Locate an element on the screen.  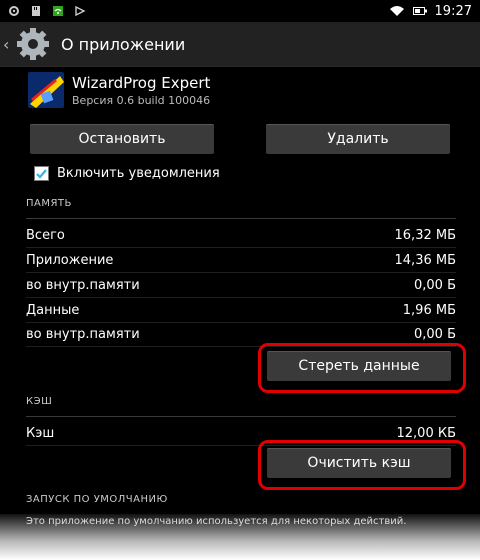
clear-cache-button: Очистить кэш is located at coordinates (359, 463).